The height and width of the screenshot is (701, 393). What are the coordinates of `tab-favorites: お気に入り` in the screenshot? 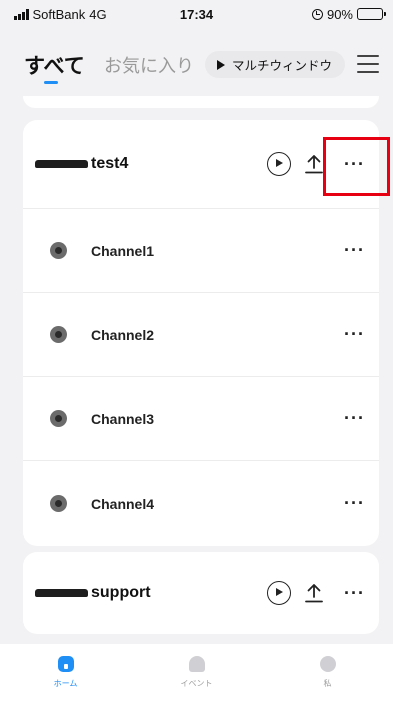 It's located at (149, 65).